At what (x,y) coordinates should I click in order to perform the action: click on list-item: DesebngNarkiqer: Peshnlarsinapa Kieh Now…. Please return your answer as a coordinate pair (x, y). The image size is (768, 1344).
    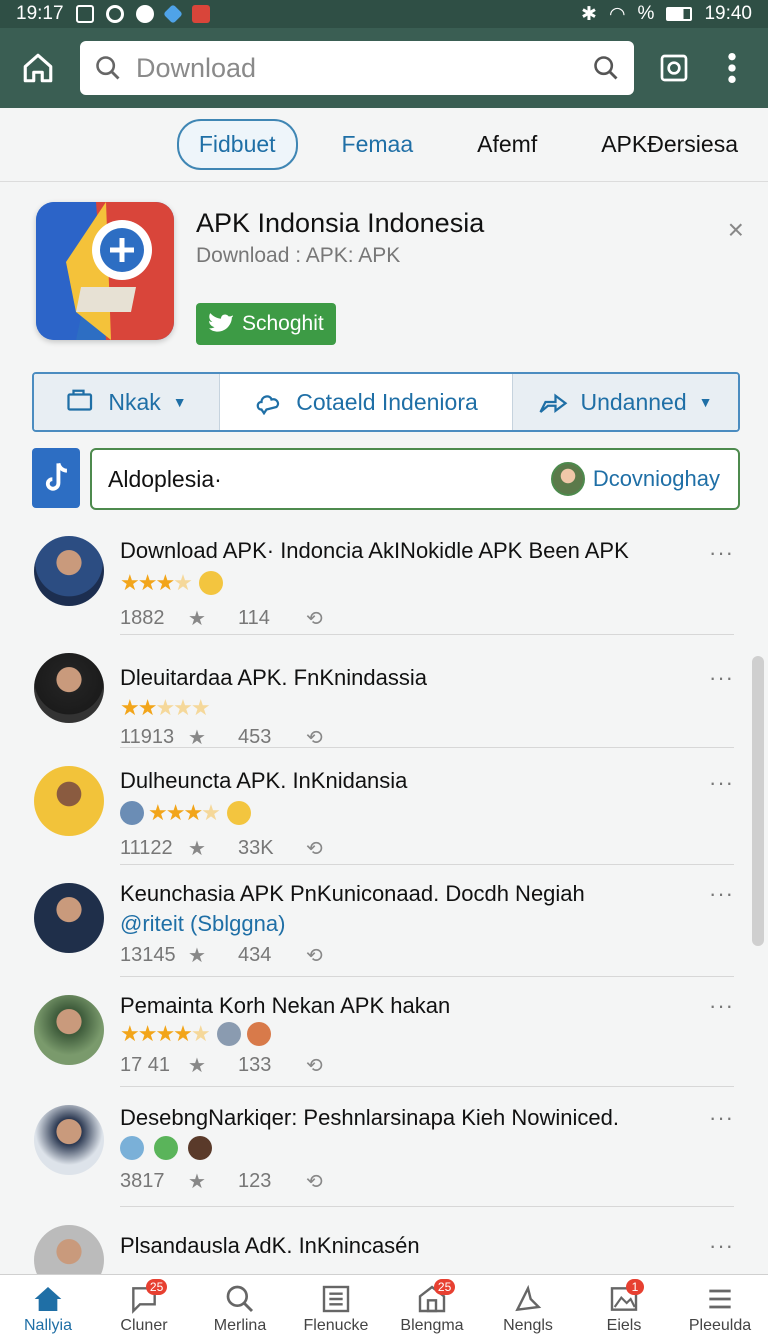
    Looking at the image, I should click on (384, 1147).